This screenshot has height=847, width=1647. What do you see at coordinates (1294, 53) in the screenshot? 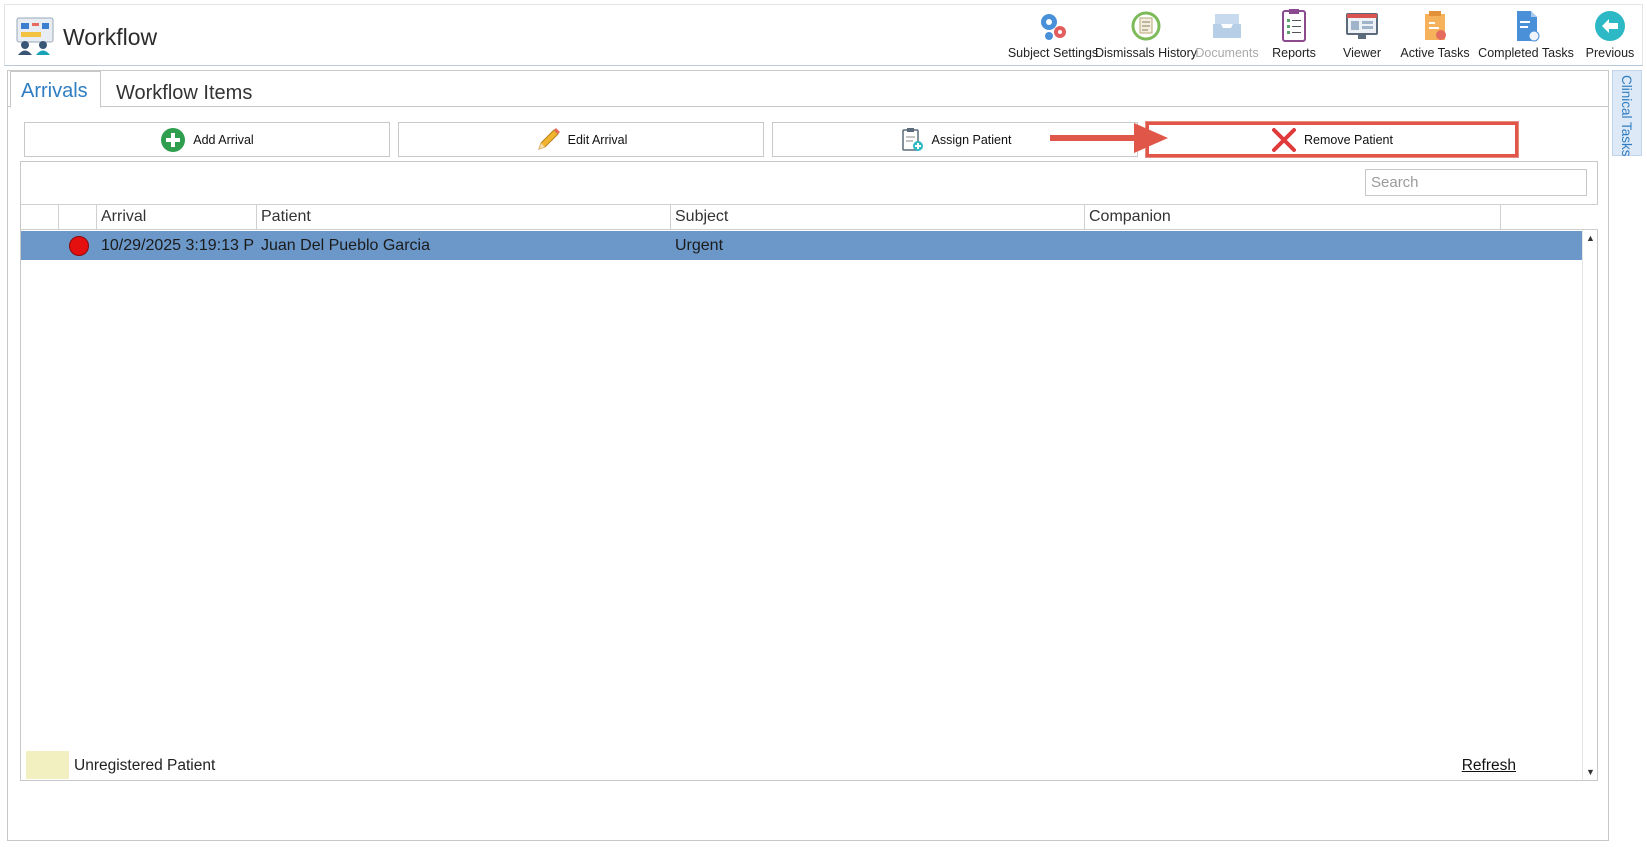
I see `toolbar-label: Reports` at bounding box center [1294, 53].